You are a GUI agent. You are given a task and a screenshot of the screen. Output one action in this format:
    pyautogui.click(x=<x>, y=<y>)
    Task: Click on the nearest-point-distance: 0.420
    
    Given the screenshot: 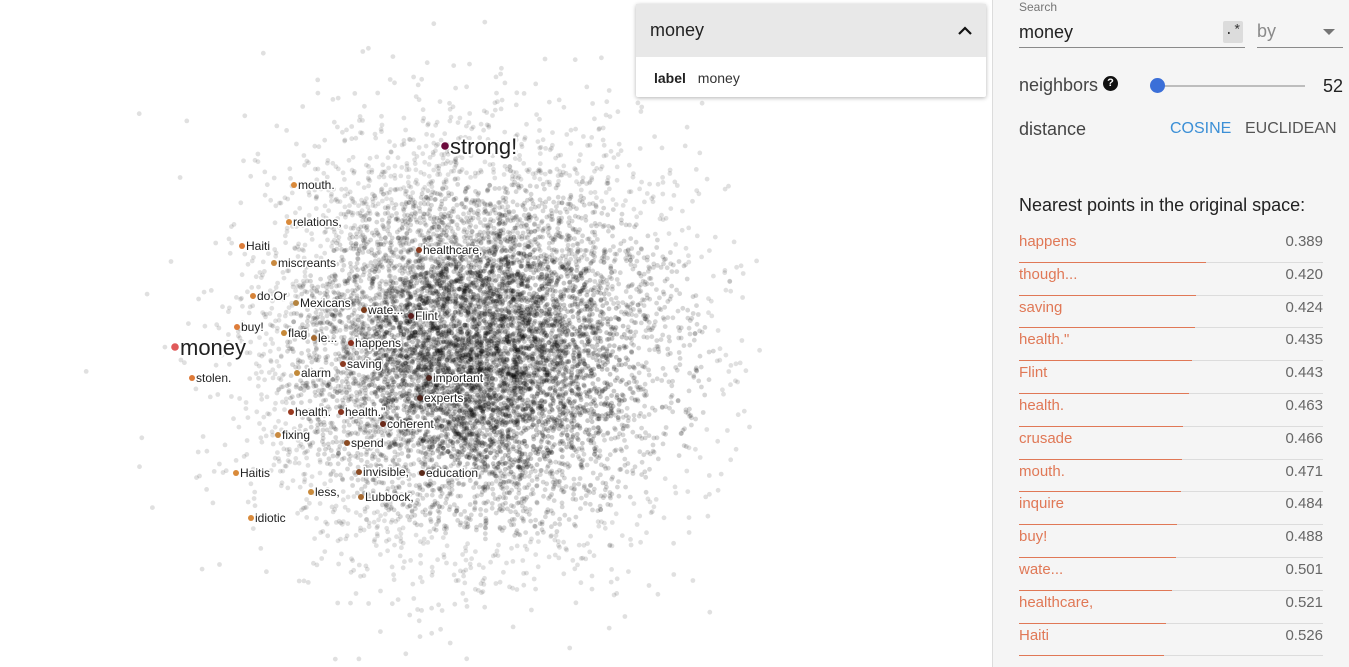 What is the action you would take?
    pyautogui.click(x=1304, y=274)
    